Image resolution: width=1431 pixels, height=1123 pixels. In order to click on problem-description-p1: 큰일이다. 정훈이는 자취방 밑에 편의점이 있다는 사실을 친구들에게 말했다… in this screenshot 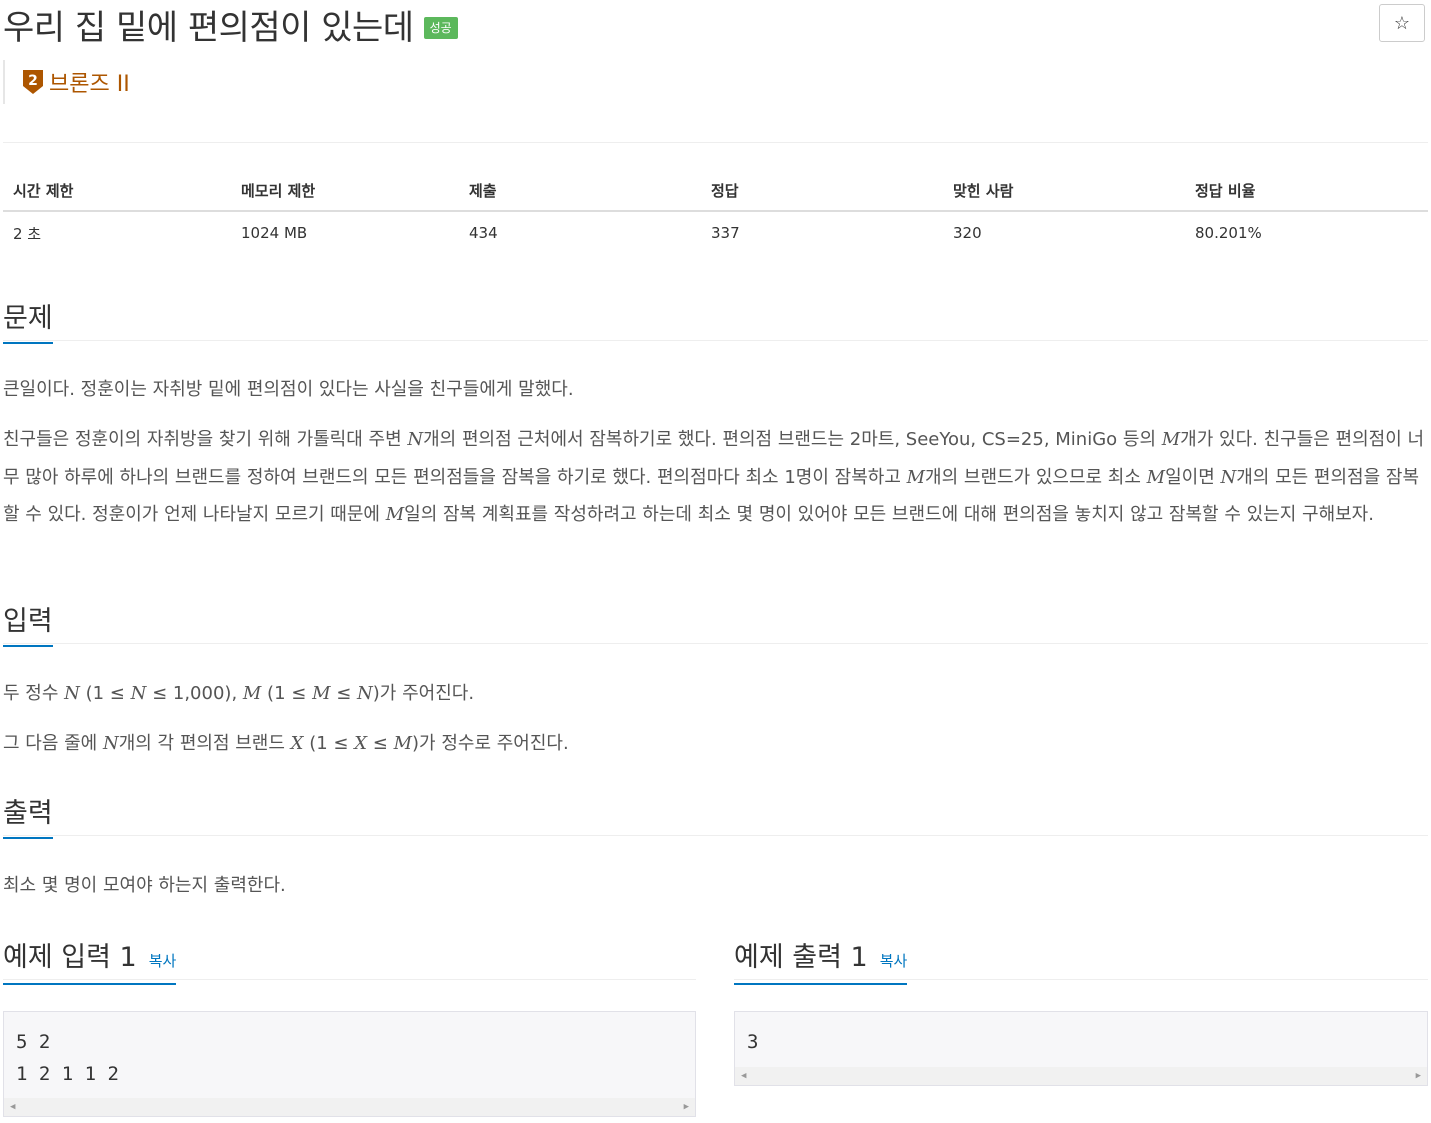, I will do `click(288, 389)`.